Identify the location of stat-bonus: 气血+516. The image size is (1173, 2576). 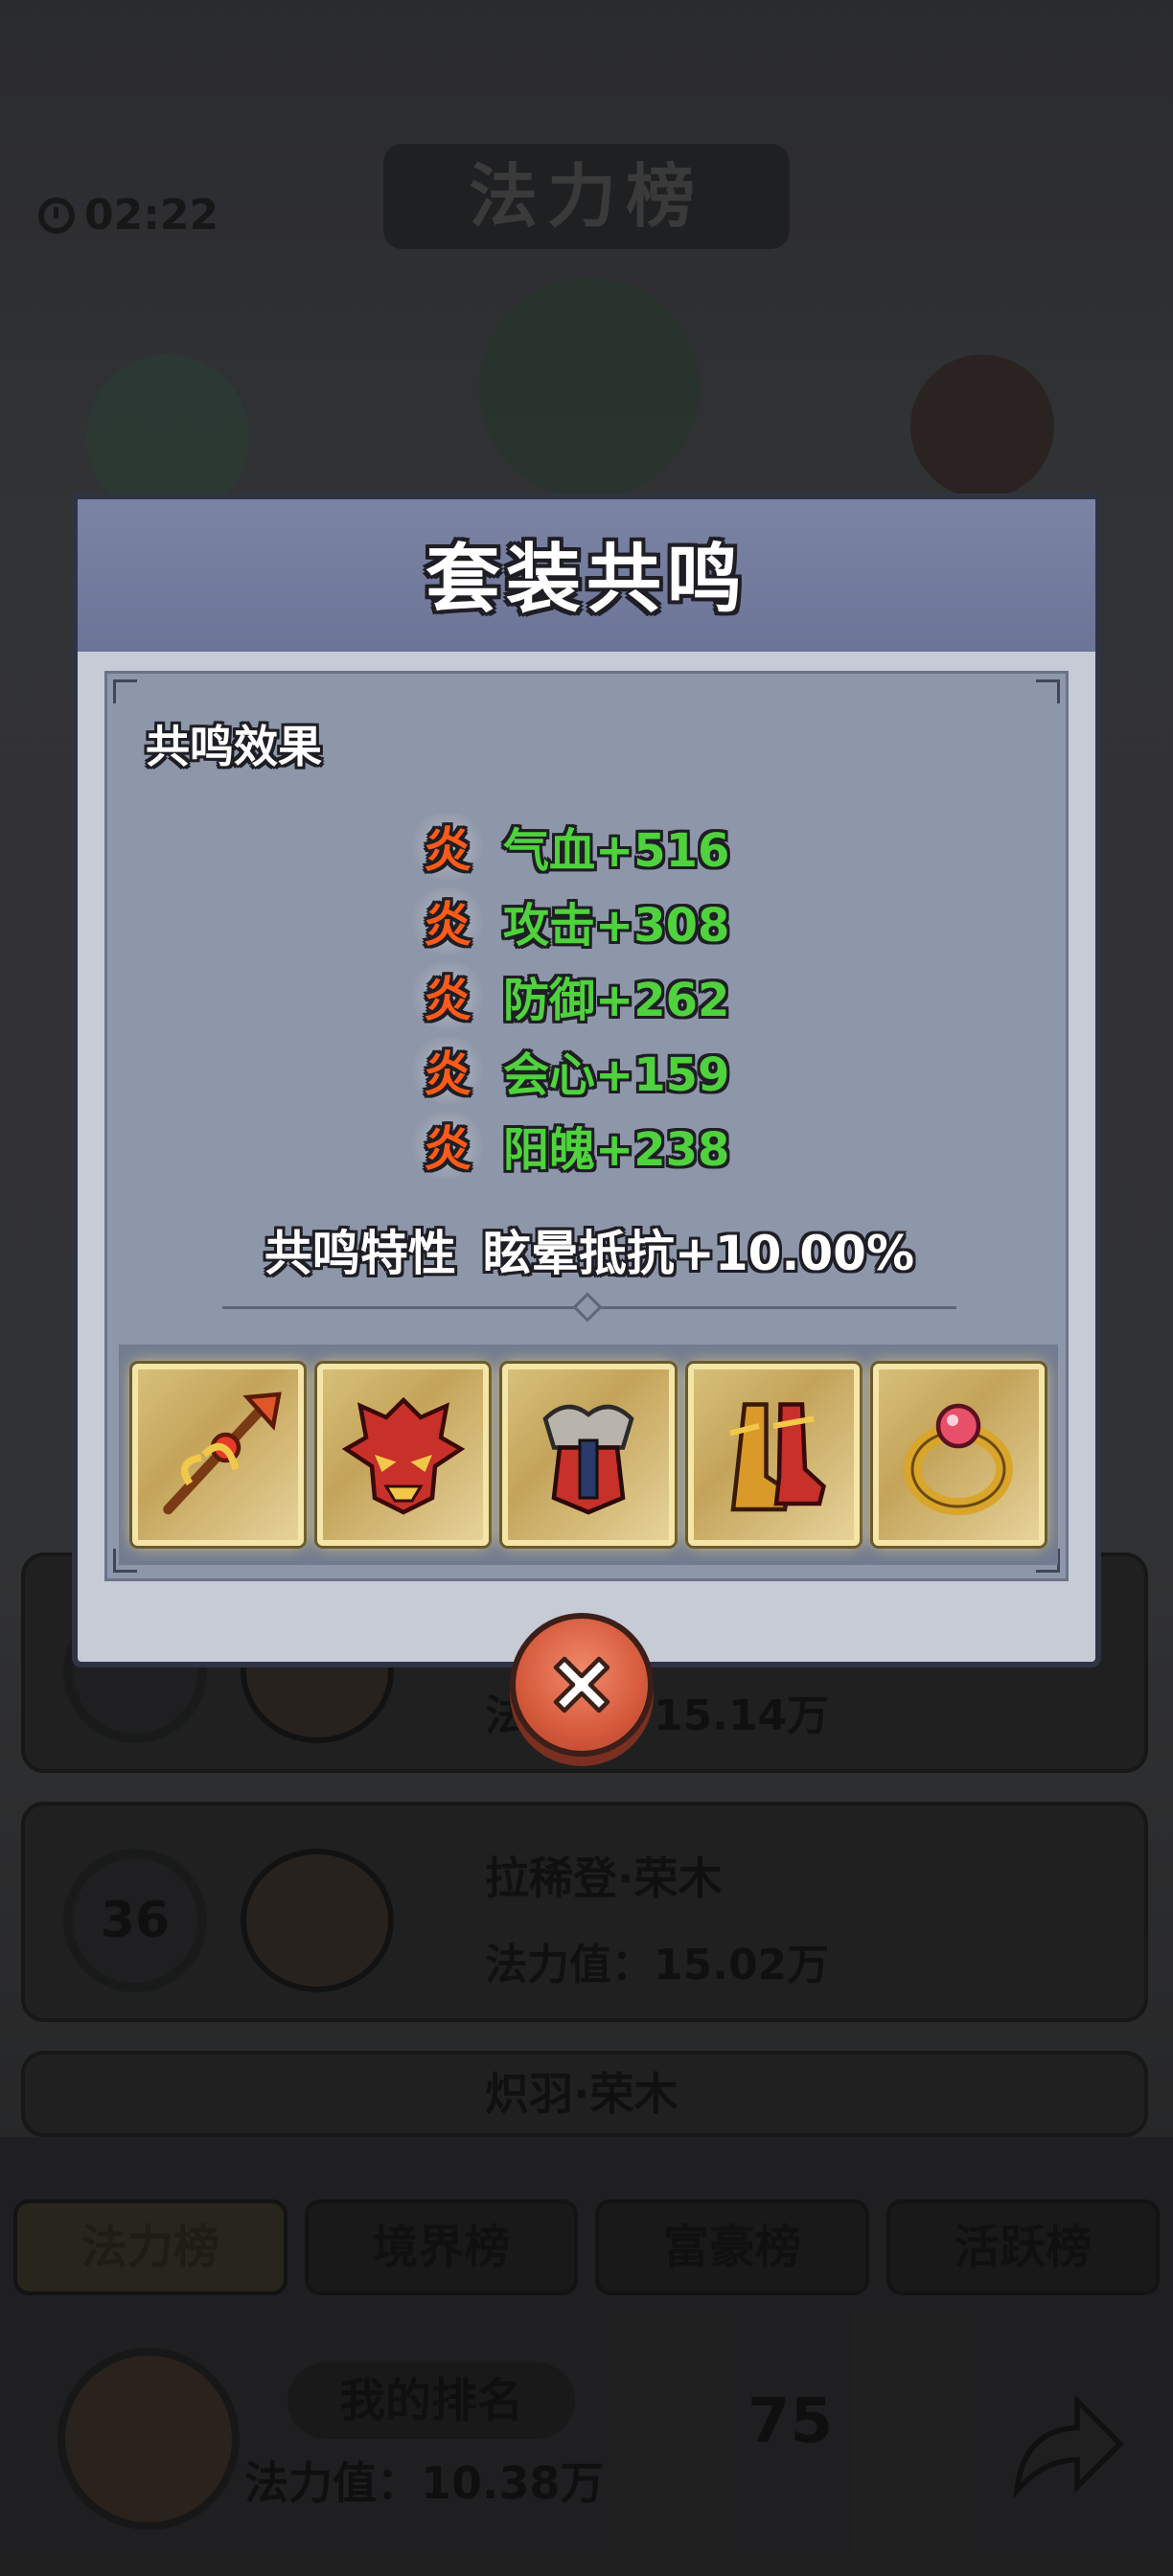
(616, 851).